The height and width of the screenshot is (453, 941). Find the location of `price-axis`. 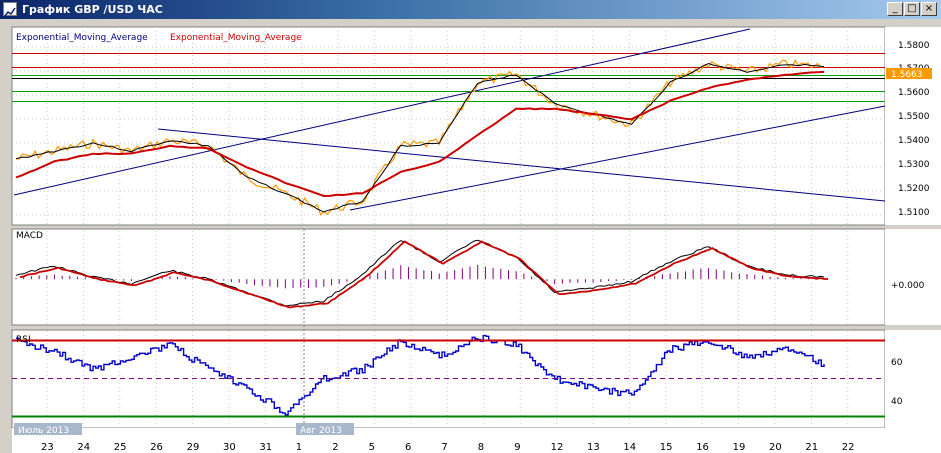

price-axis is located at coordinates (913, 126).